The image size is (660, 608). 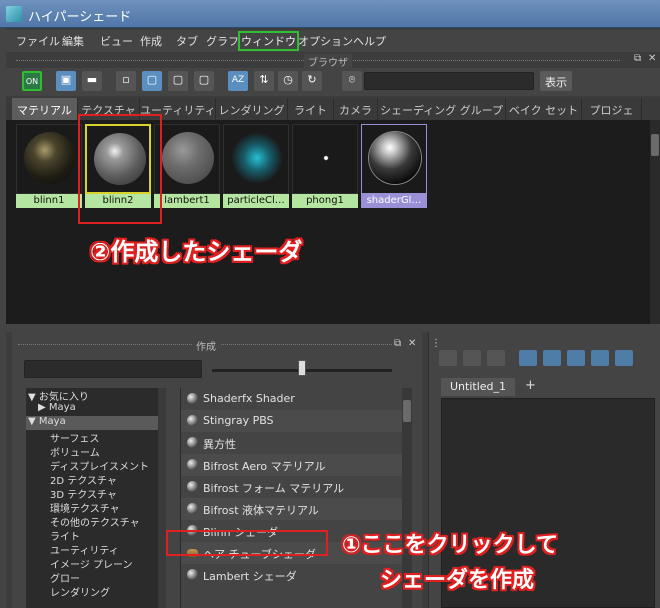 I want to click on tree-item-surface: サーフェス, so click(x=96, y=437).